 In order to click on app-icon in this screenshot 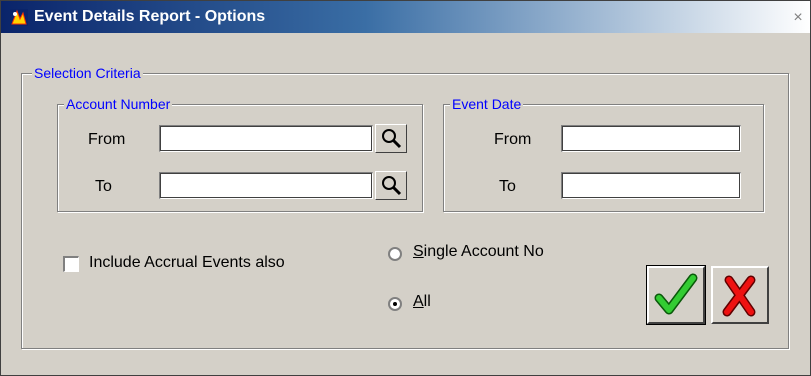, I will do `click(19, 17)`.